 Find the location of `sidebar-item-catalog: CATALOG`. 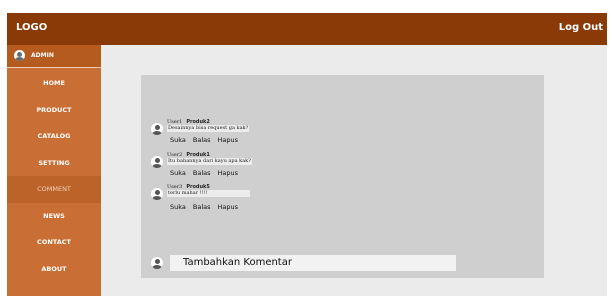

sidebar-item-catalog: CATALOG is located at coordinates (54, 136).